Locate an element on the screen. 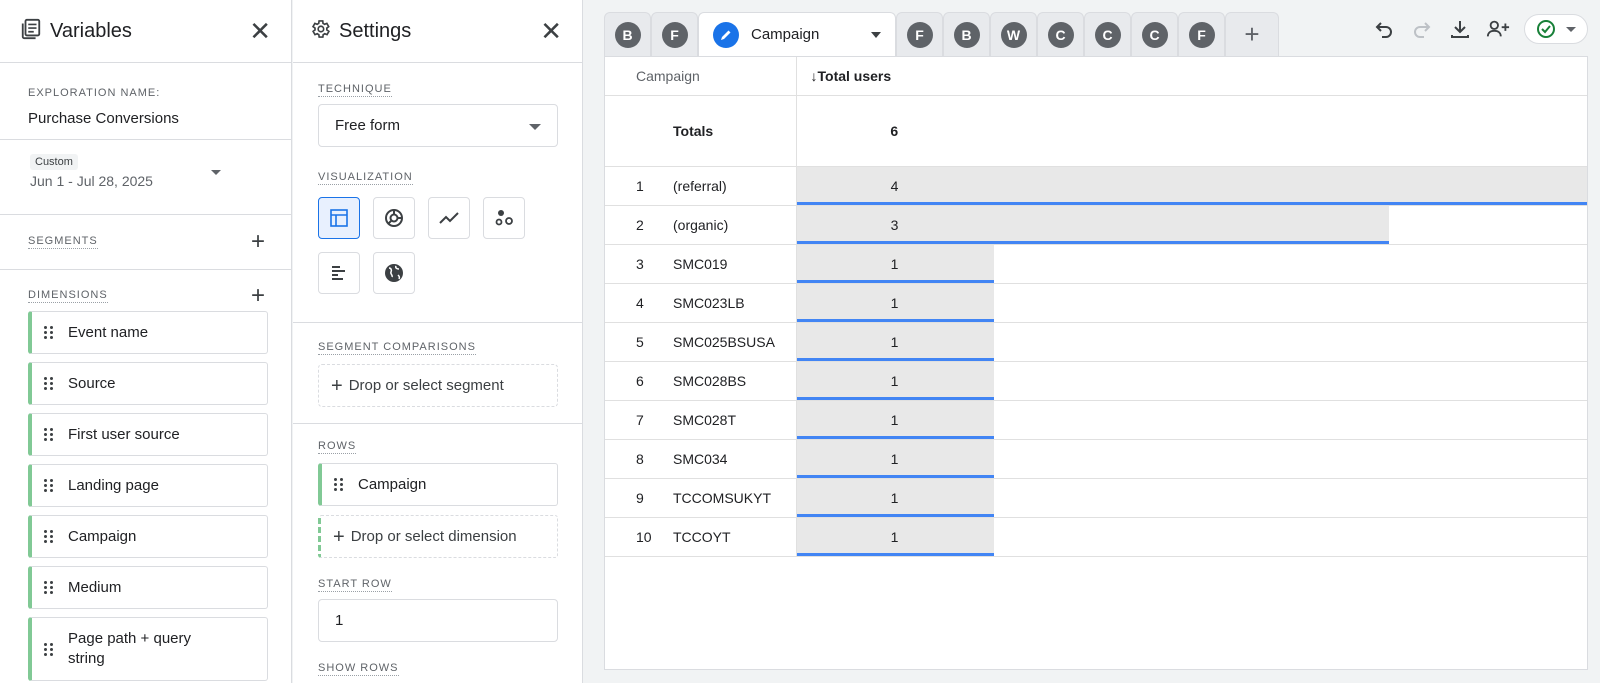 This screenshot has height=683, width=1600. close-variables-icon: ✕ is located at coordinates (260, 31).